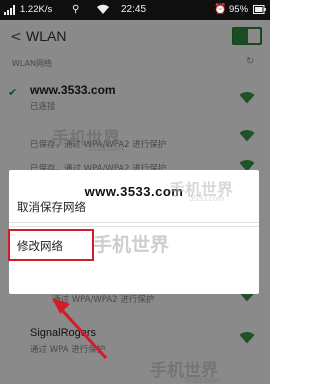 Image resolution: width=320 pixels, height=385 pixels. I want to click on battery-percent: 95%, so click(239, 9).